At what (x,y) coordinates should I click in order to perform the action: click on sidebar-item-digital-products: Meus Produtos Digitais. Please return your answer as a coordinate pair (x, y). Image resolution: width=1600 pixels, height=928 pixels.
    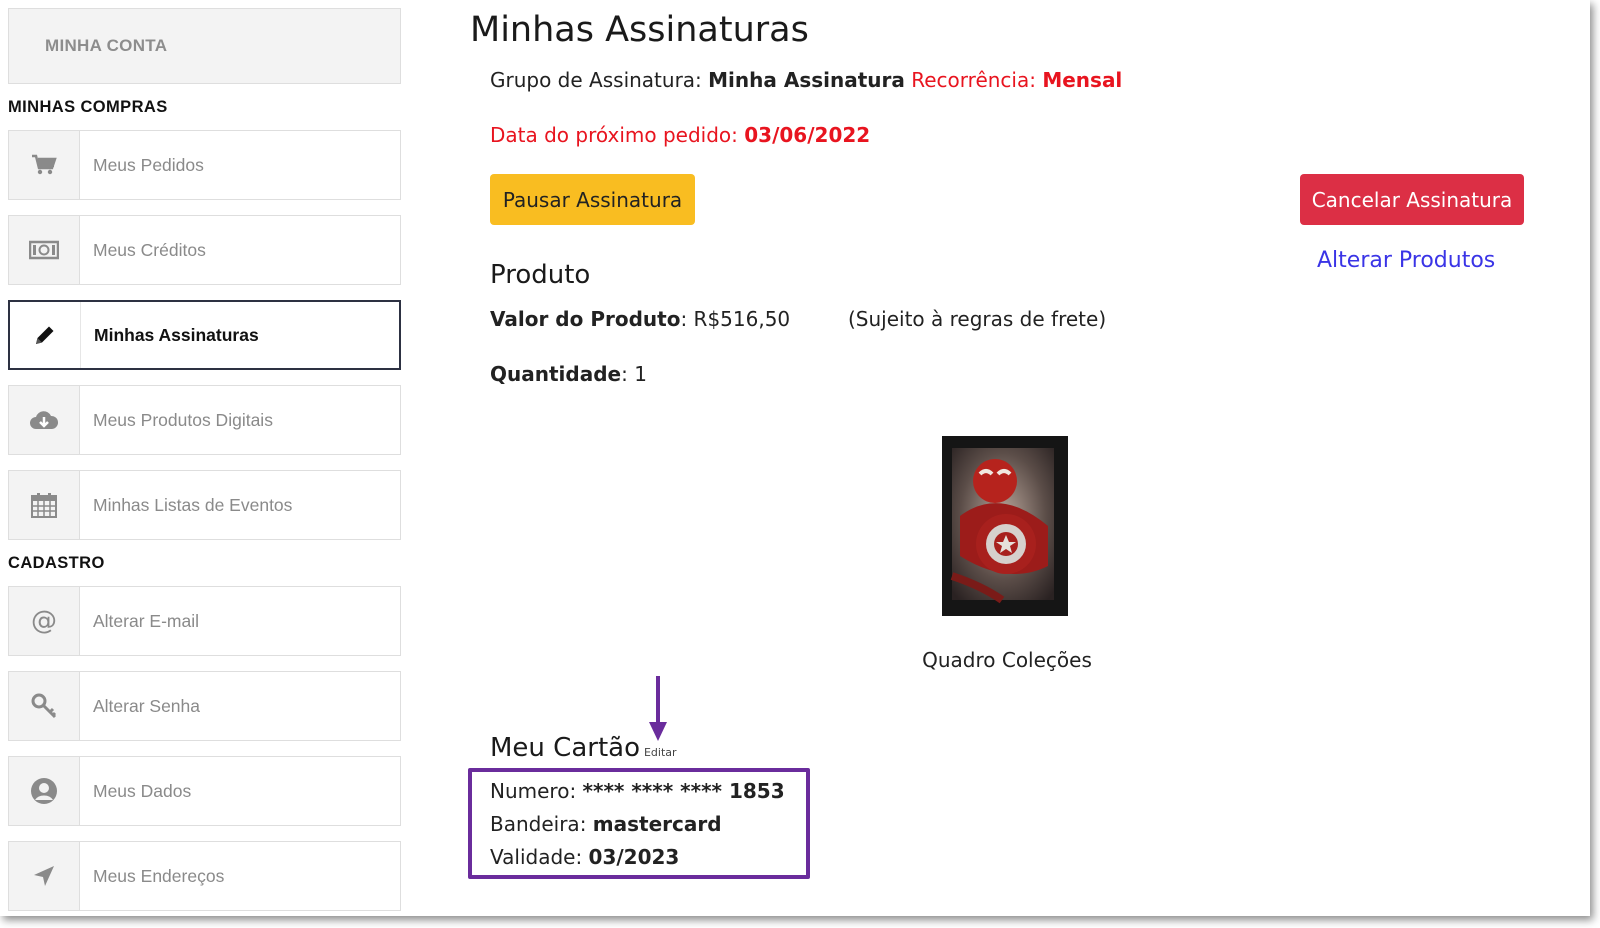
    Looking at the image, I should click on (204, 420).